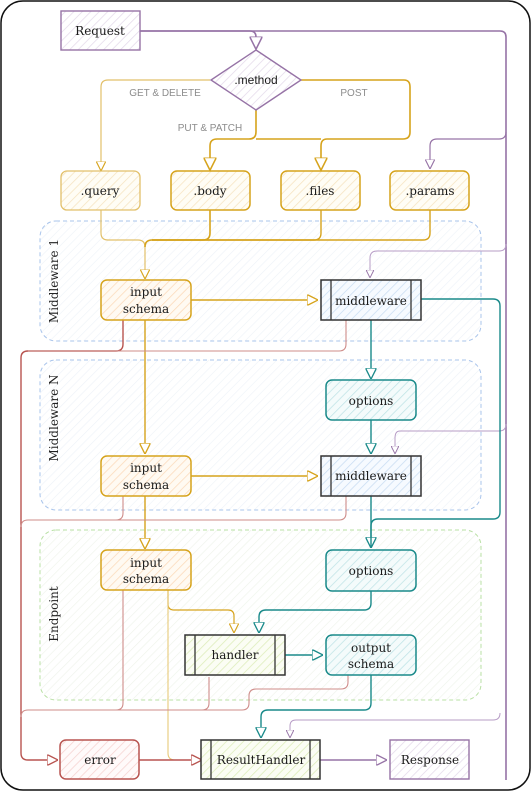  What do you see at coordinates (353, 93) in the screenshot?
I see `edge-label-post: POST` at bounding box center [353, 93].